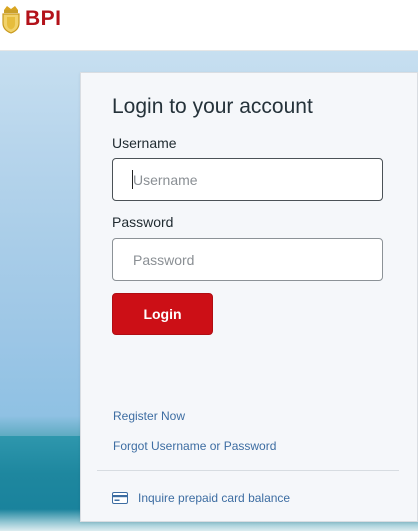 The width and height of the screenshot is (418, 531). What do you see at coordinates (194, 446) in the screenshot?
I see `forgot-credentials-link: Forgot Username or Password` at bounding box center [194, 446].